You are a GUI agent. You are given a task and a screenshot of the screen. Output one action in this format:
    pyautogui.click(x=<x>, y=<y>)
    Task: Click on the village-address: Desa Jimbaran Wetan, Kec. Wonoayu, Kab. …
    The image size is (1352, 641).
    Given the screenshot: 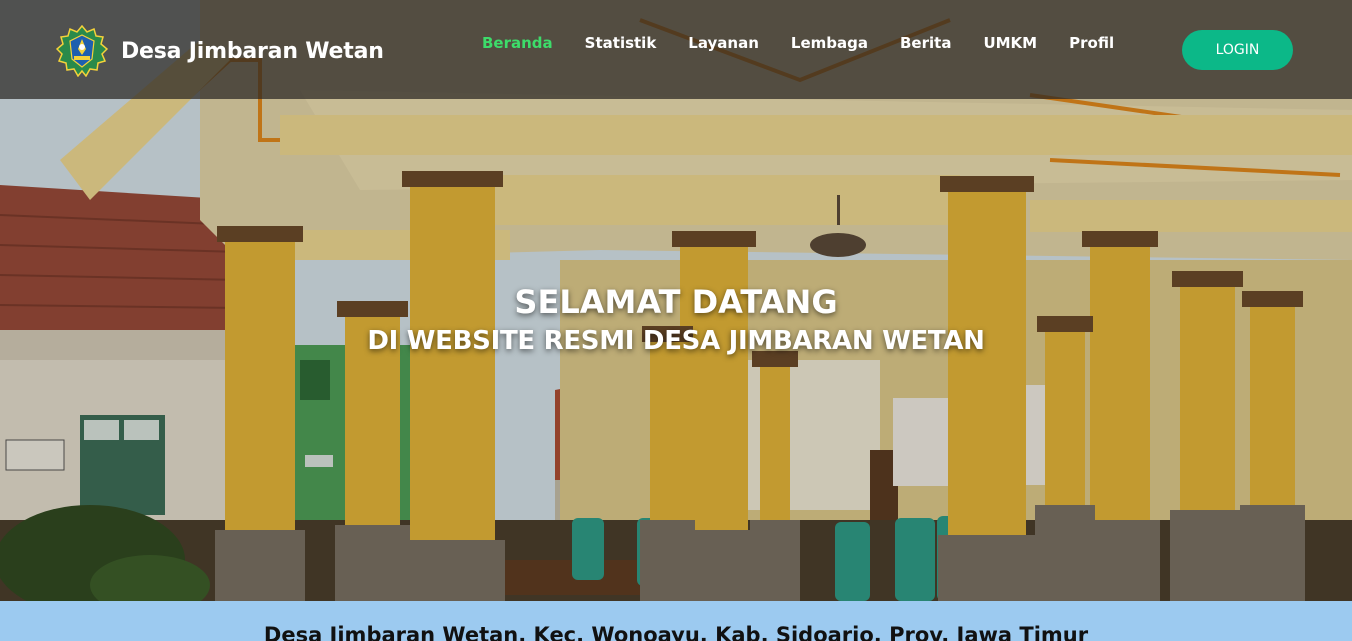 What is the action you would take?
    pyautogui.click(x=676, y=632)
    